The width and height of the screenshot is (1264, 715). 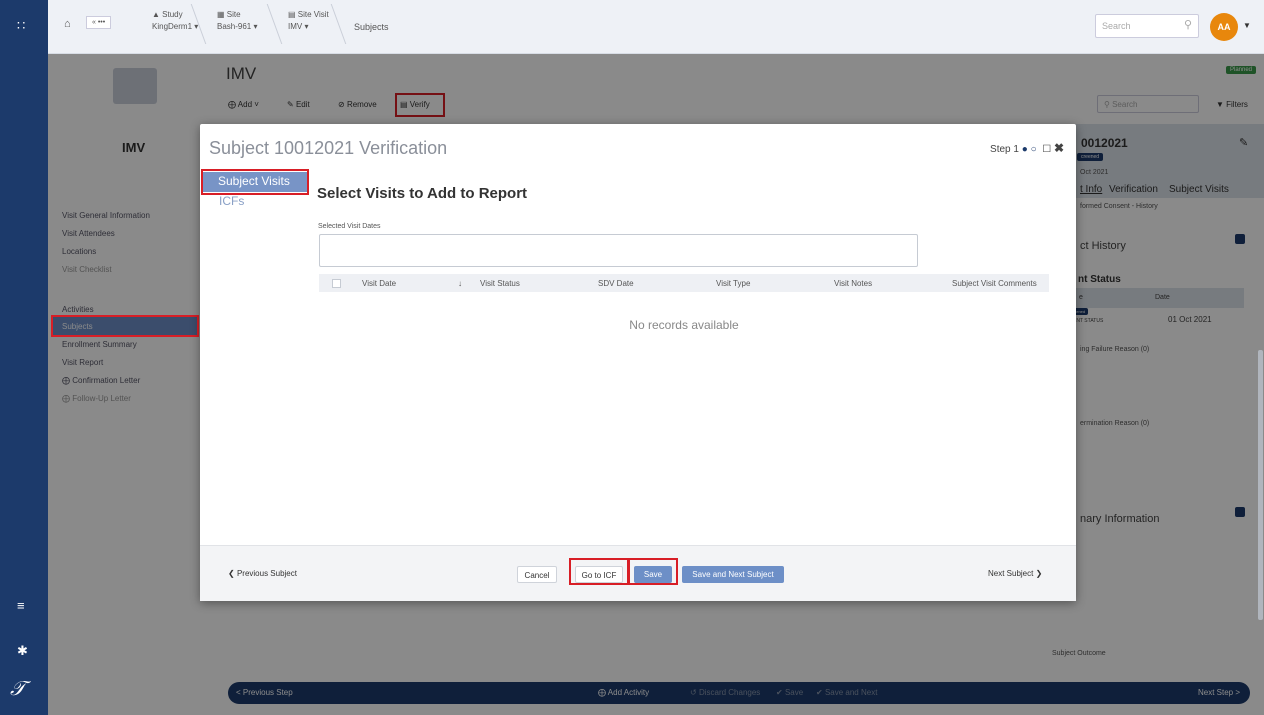 I want to click on breadcrumb-site-visit: ▤ Site Visit IMV ▾, so click(x=308, y=20).